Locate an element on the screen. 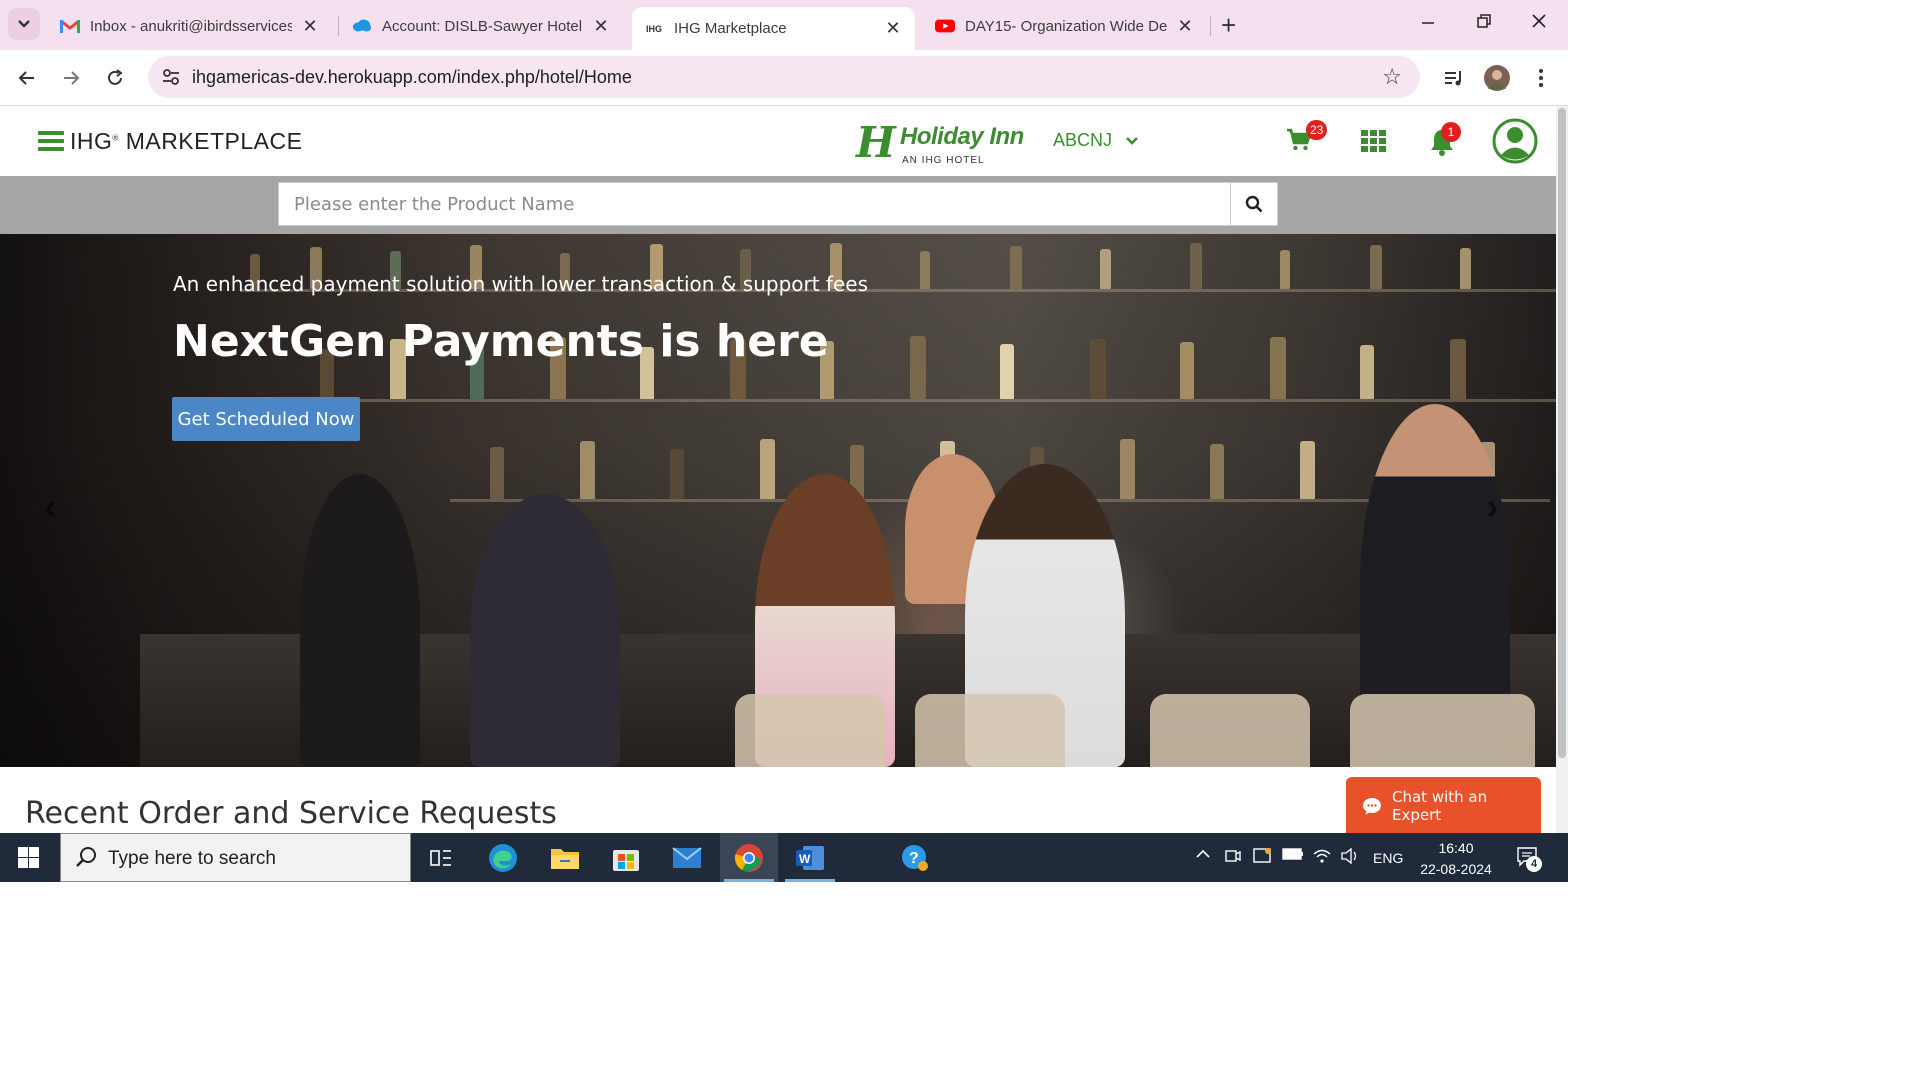  new-tab-button: + is located at coordinates (1228, 25).